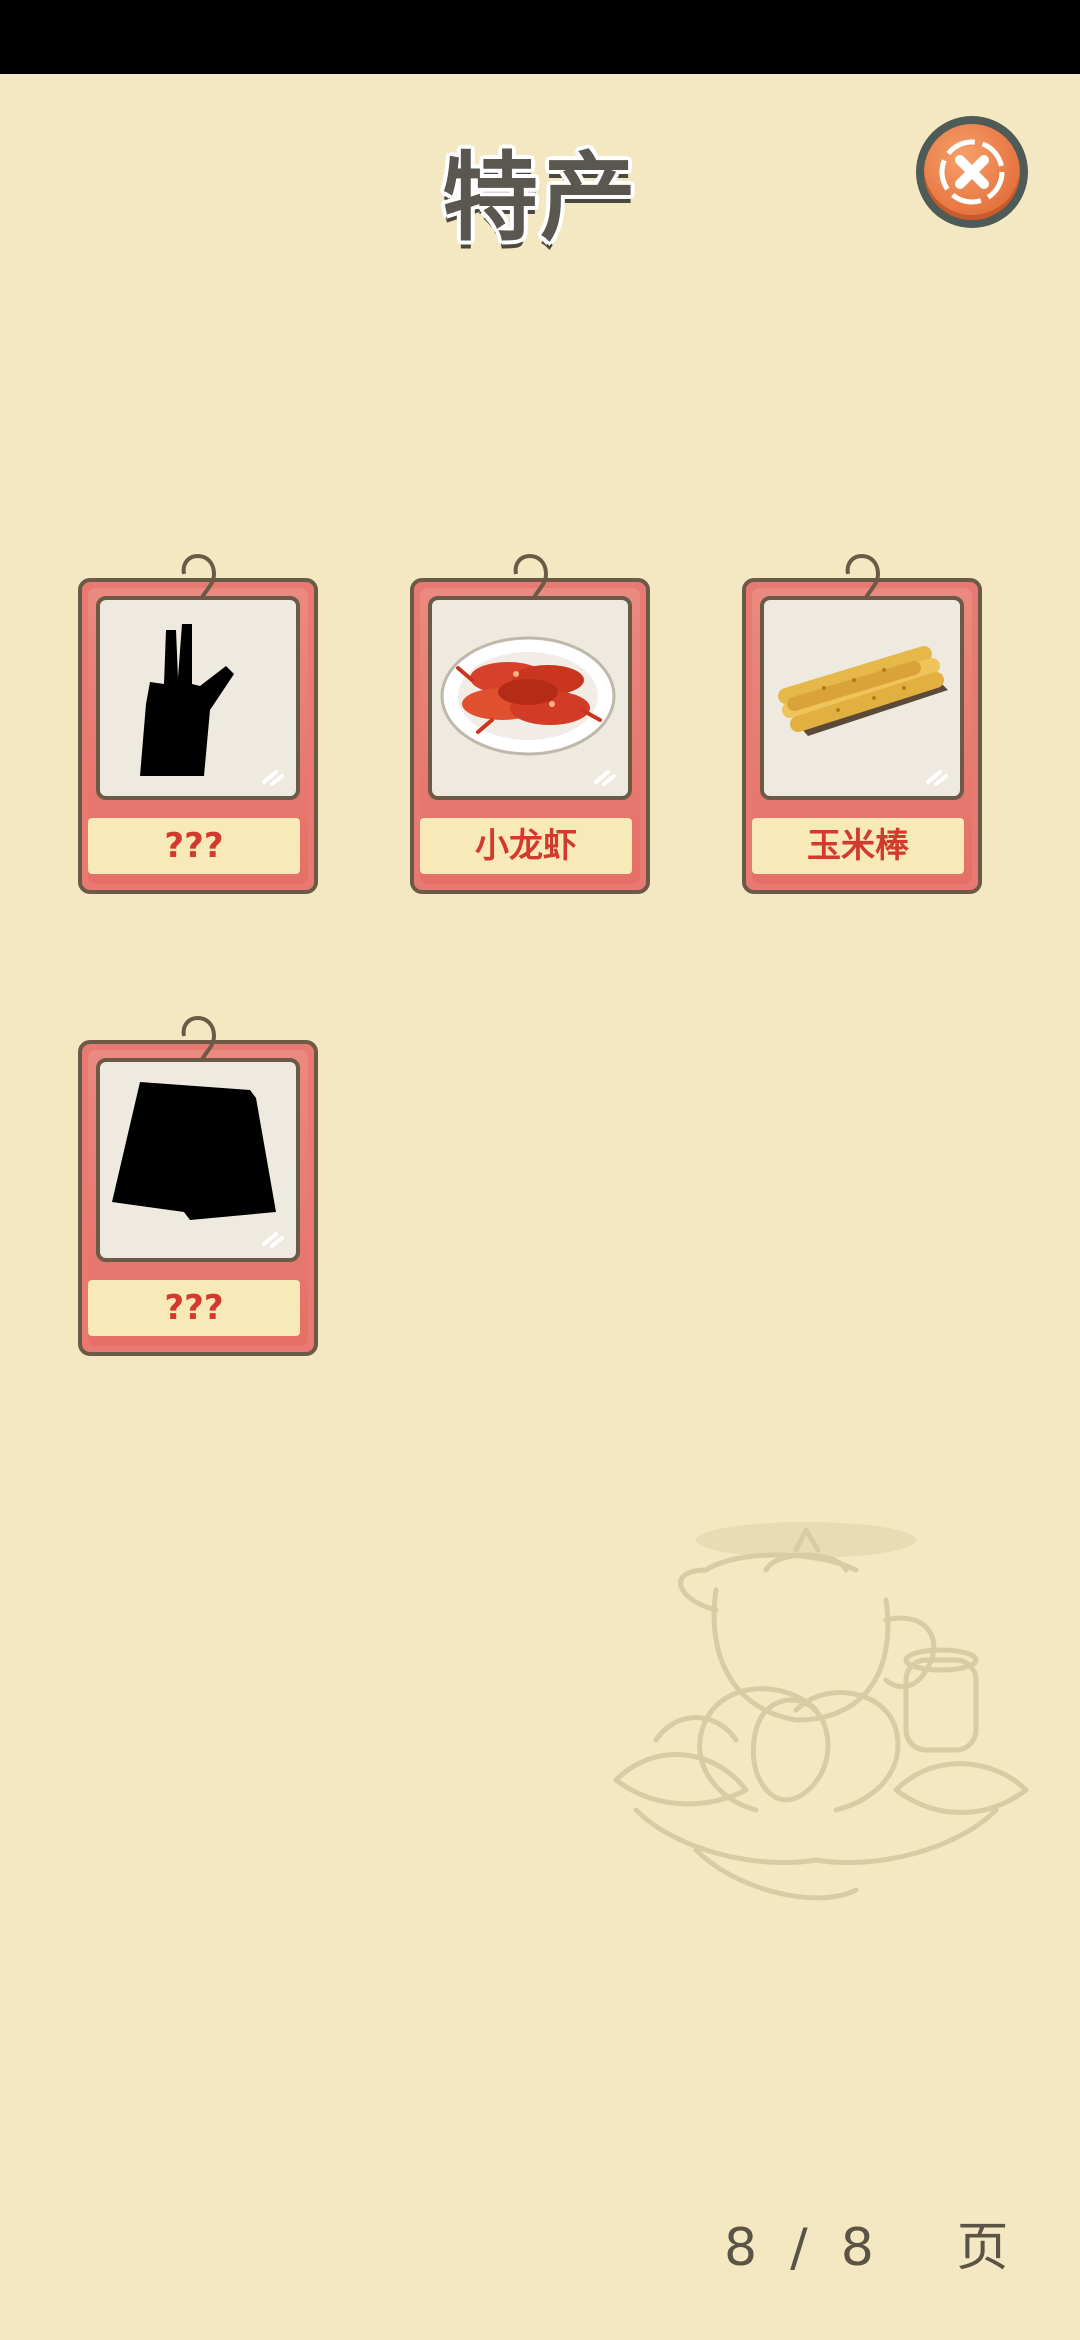 This screenshot has height=2340, width=1080. I want to click on specialty-card-4: ???, so click(198, 1186).